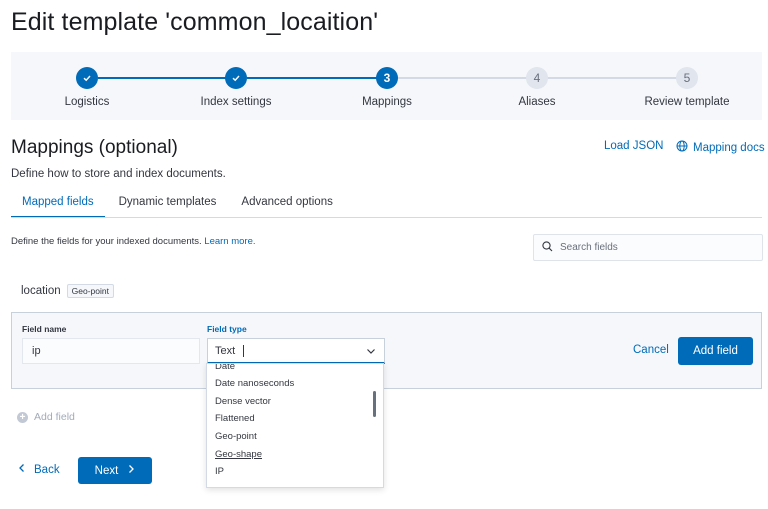 This screenshot has width=768, height=509. What do you see at coordinates (229, 241) in the screenshot?
I see `learn-more-link: Learn more.` at bounding box center [229, 241].